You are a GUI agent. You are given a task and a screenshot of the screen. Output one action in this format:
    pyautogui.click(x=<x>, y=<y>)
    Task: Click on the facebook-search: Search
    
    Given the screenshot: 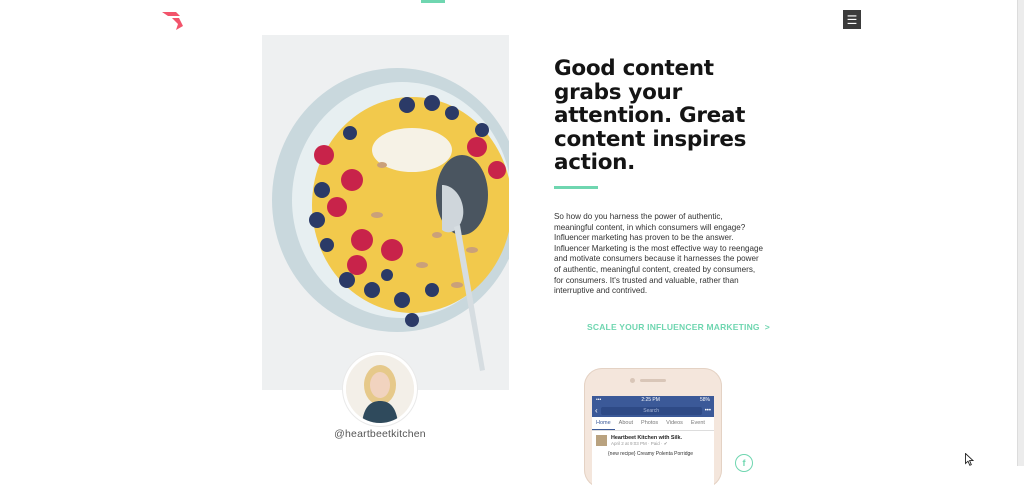 What is the action you would take?
    pyautogui.click(x=651, y=410)
    